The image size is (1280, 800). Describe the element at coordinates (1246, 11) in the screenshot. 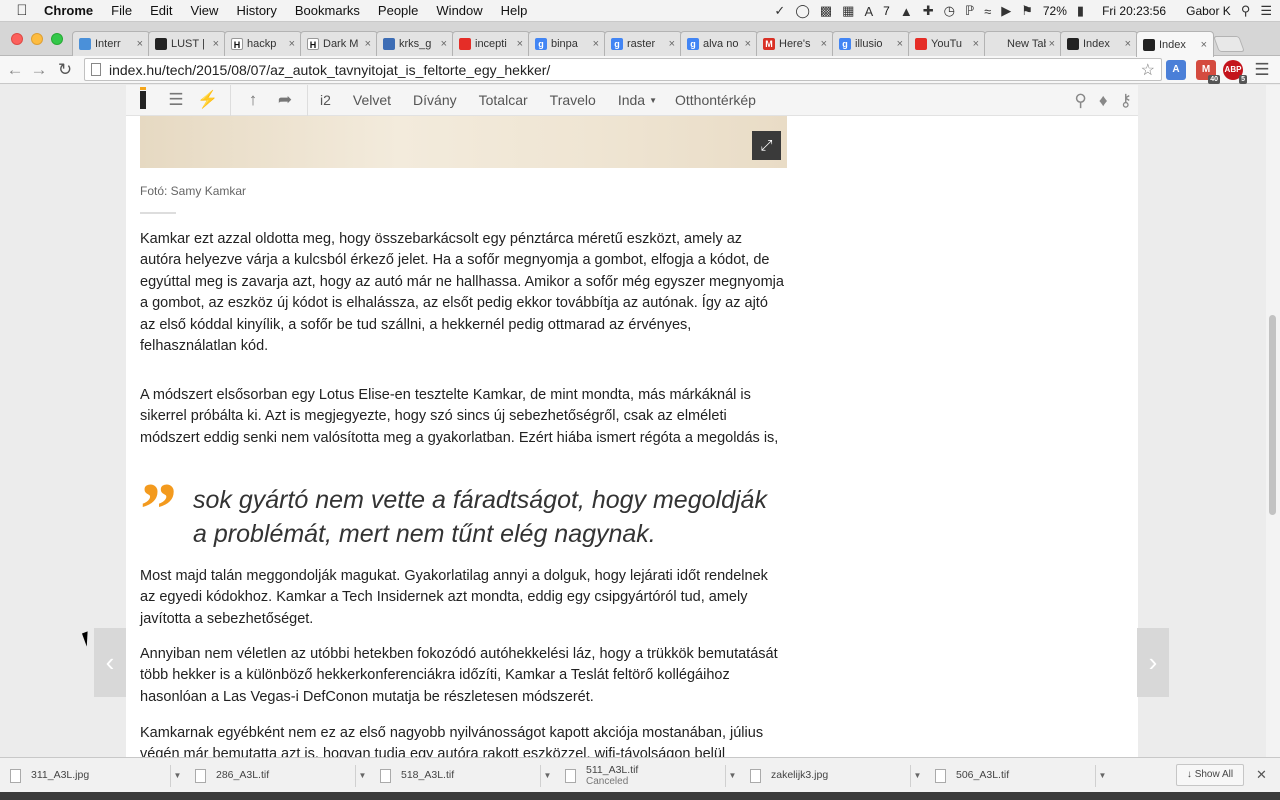

I see `spotlight-icon: ⚲` at that location.